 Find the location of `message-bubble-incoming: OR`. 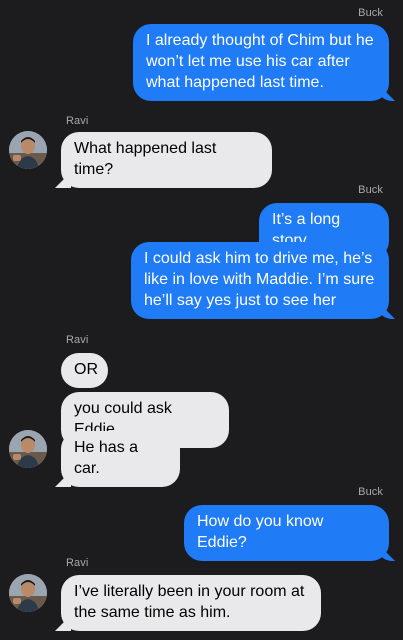

message-bubble-incoming: OR is located at coordinates (84, 370).